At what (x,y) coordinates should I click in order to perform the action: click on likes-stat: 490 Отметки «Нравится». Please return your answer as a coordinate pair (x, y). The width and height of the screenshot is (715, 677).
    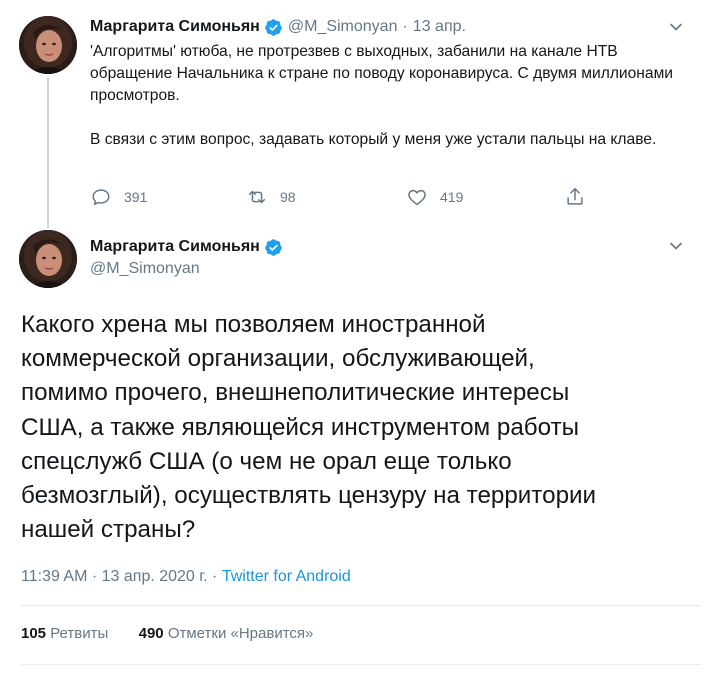
    Looking at the image, I should click on (226, 633).